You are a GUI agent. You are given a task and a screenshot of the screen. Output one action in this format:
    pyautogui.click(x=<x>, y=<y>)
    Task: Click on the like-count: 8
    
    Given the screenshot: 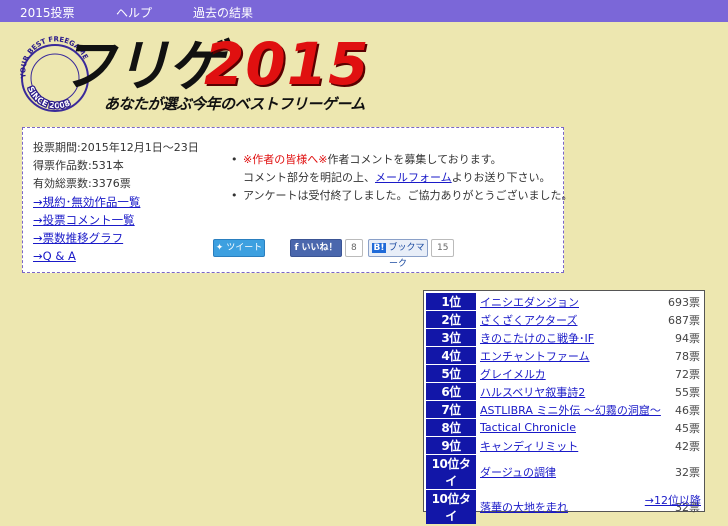 What is the action you would take?
    pyautogui.click(x=354, y=248)
    